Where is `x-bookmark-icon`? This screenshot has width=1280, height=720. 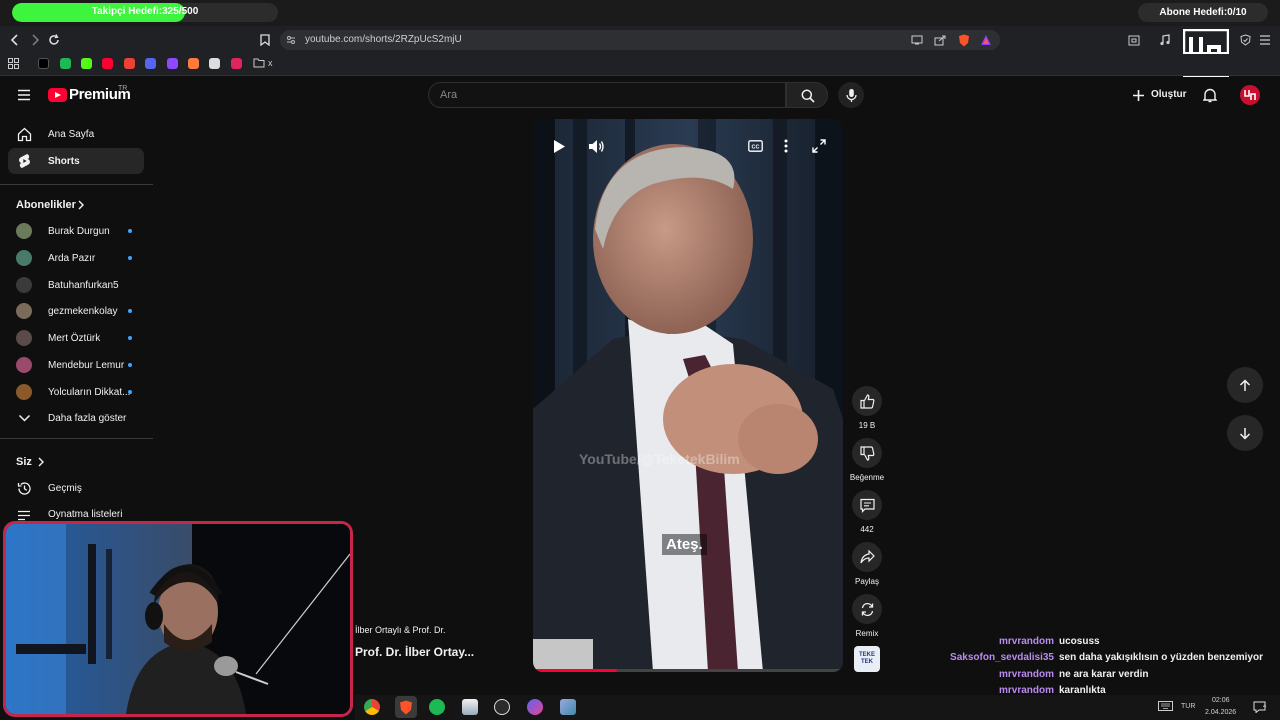
x-bookmark-icon is located at coordinates (43, 63).